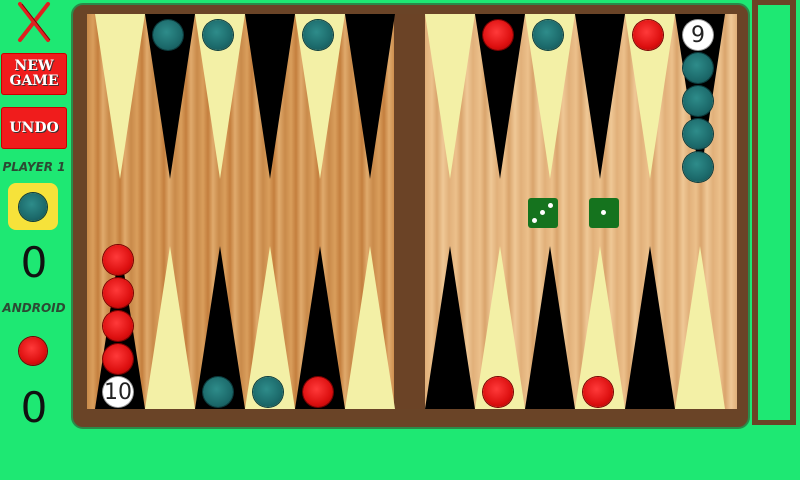  I want to click on player1-label: PLAYER 1, so click(34, 167).